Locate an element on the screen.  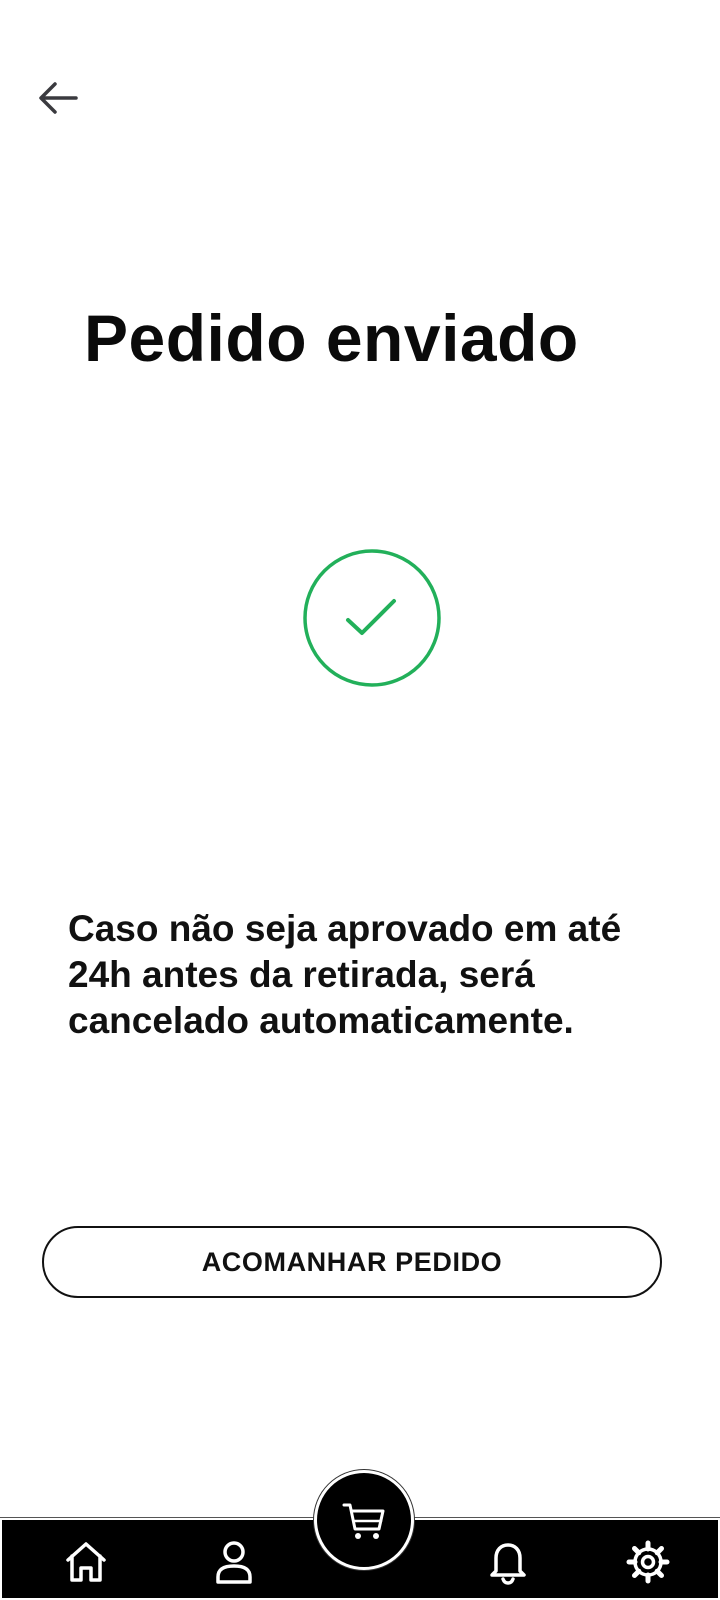
nav-profile is located at coordinates (234, 1562).